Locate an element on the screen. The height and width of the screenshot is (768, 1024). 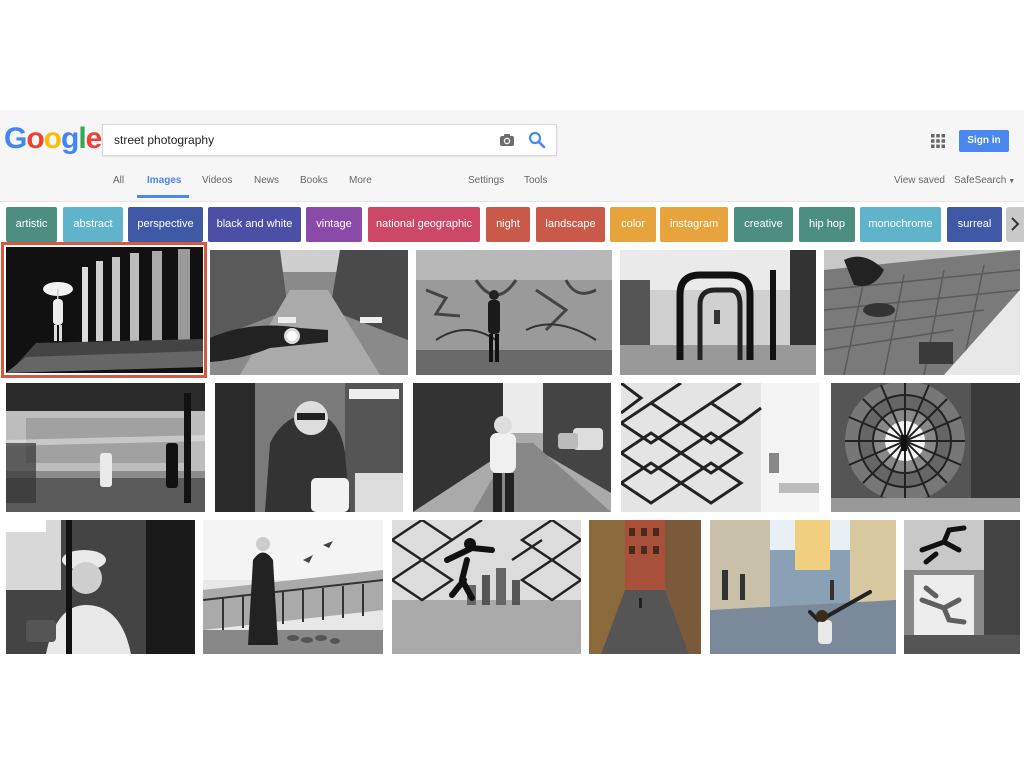
chip-vintage: vintage is located at coordinates (334, 224).